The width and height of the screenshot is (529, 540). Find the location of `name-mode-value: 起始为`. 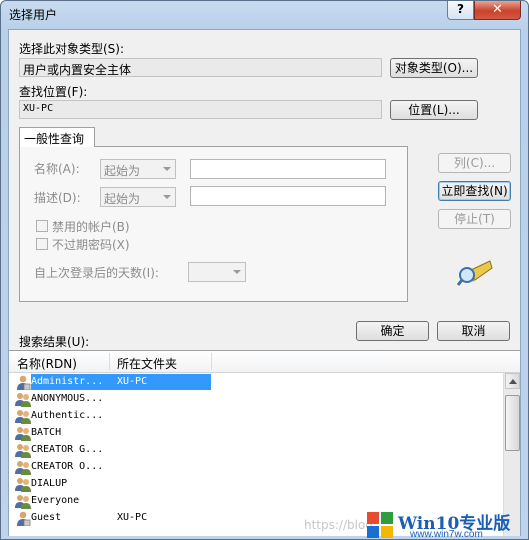

name-mode-value: 起始为 is located at coordinates (122, 171).